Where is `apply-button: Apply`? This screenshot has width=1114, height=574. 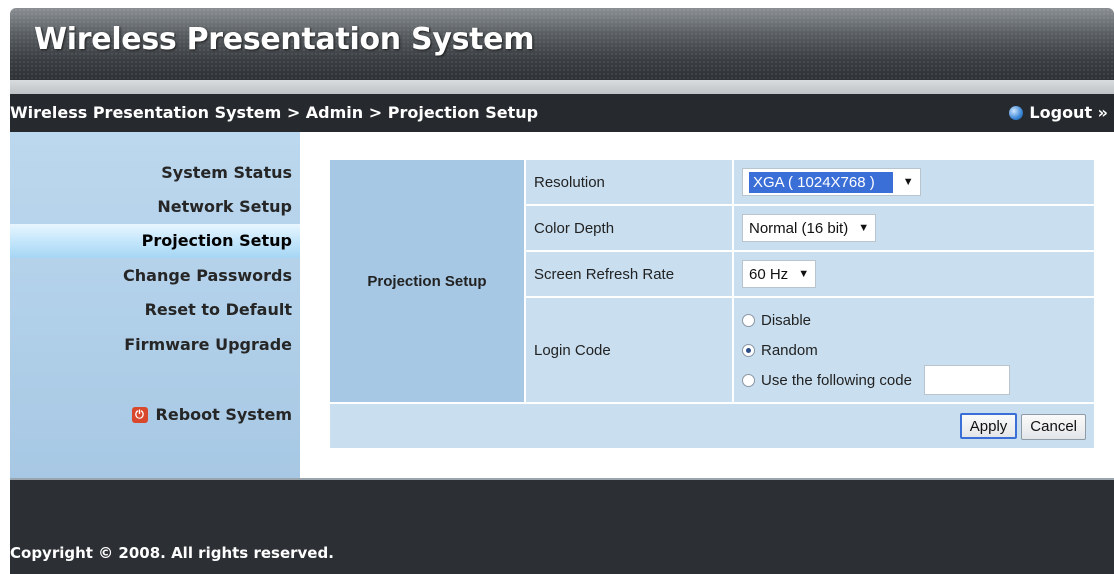
apply-button: Apply is located at coordinates (988, 425).